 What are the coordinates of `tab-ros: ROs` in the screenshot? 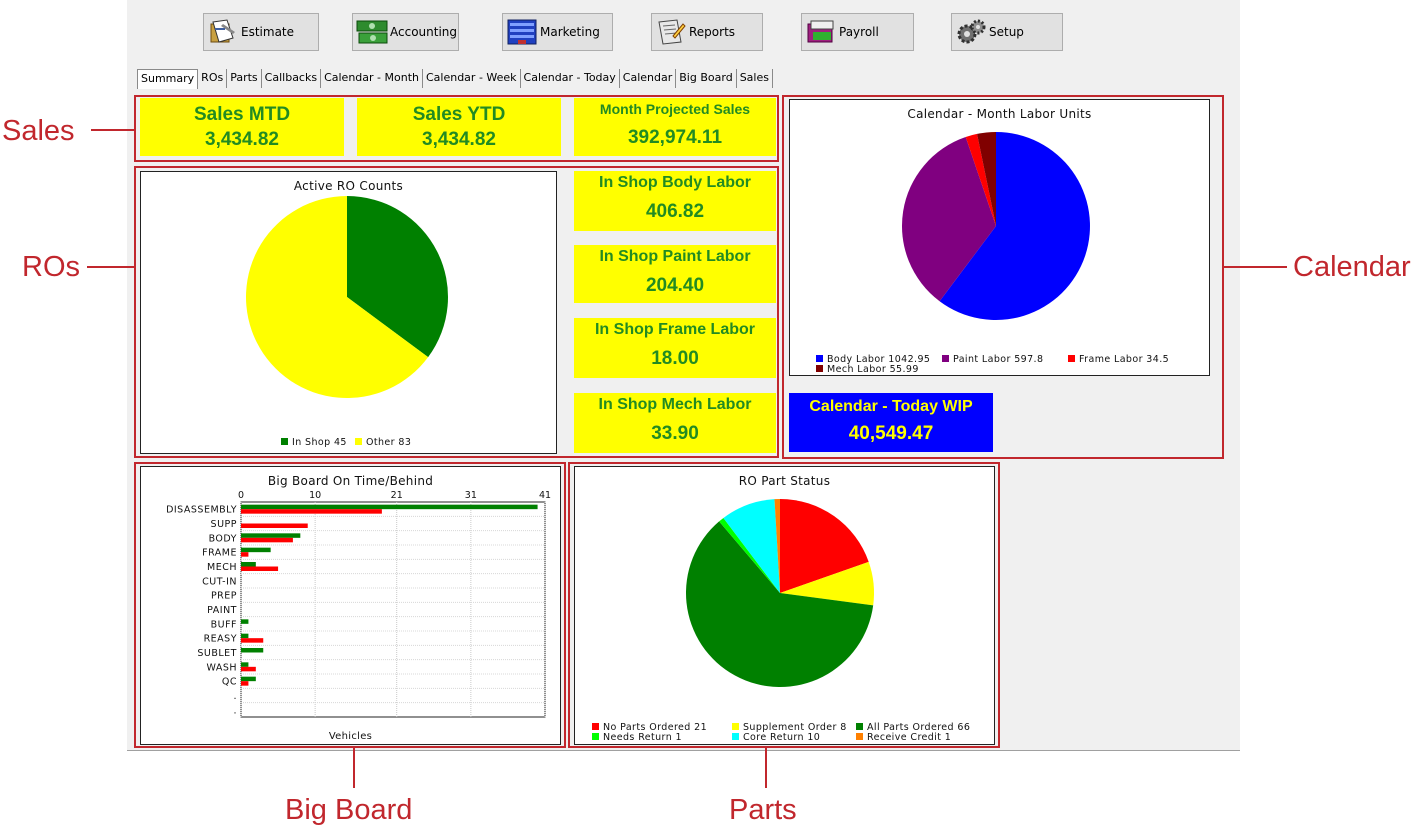 It's located at (213, 78).